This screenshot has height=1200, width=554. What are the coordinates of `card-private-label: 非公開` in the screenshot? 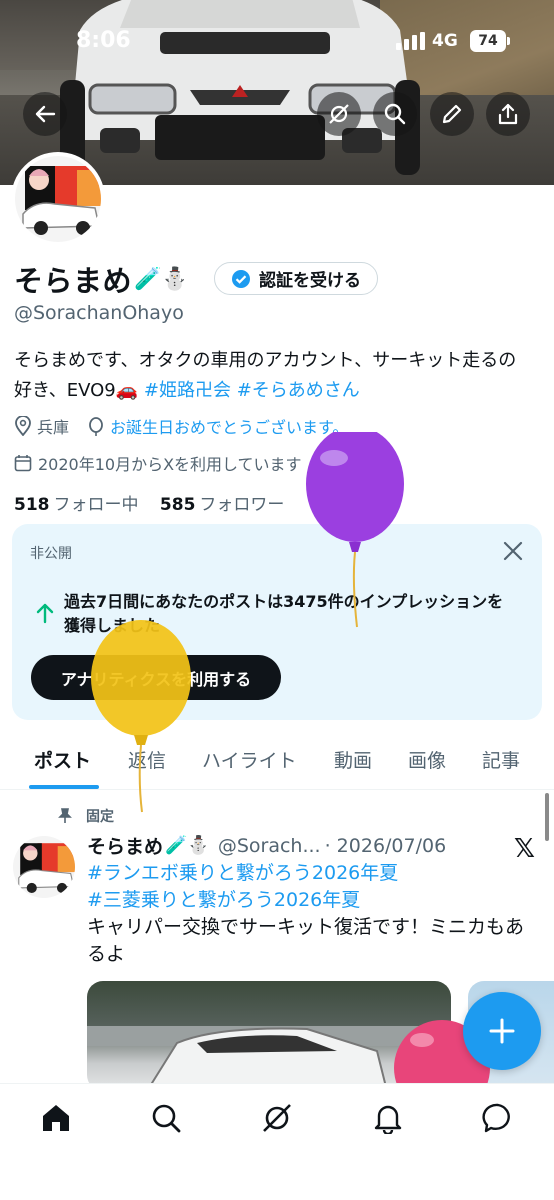 It's located at (51, 554).